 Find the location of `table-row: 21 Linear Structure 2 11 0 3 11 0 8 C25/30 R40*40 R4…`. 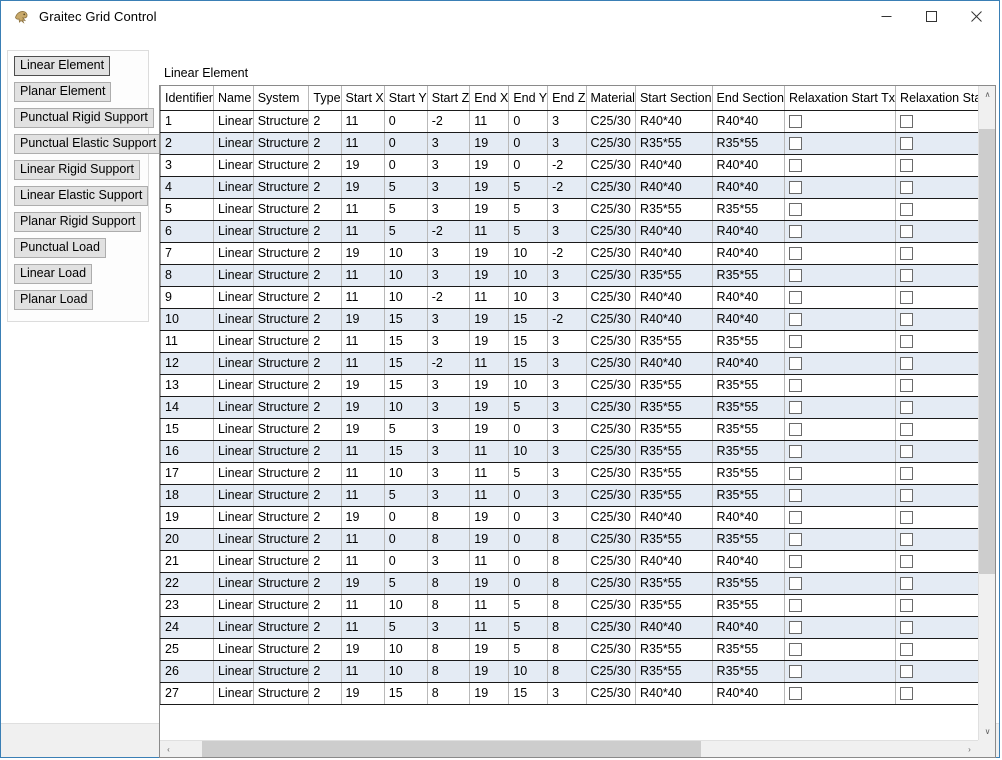

table-row: 21 Linear Structure 2 11 0 3 11 0 8 C25/30 R40*40 R4… is located at coordinates (569, 561).